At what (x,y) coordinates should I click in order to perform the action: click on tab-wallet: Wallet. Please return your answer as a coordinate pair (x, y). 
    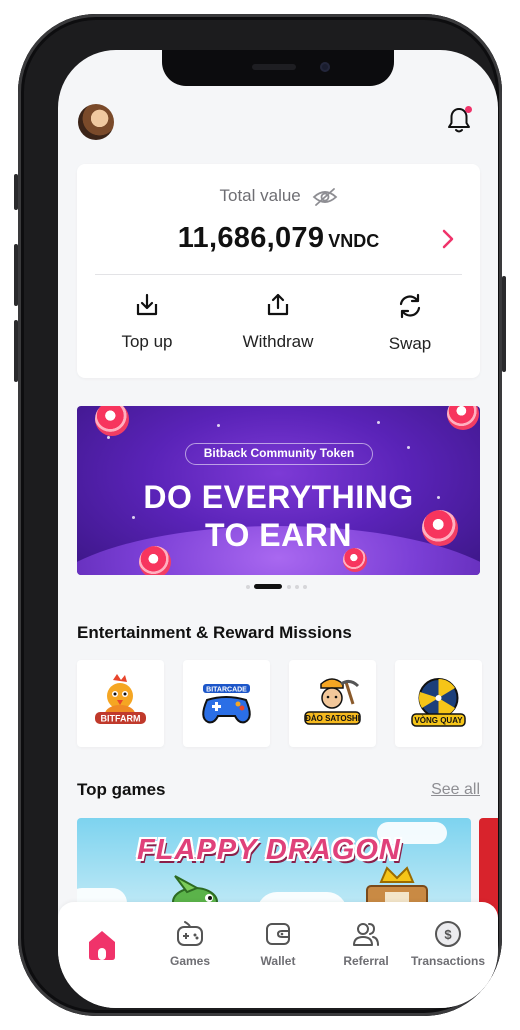
    Looking at the image, I should click on (278, 944).